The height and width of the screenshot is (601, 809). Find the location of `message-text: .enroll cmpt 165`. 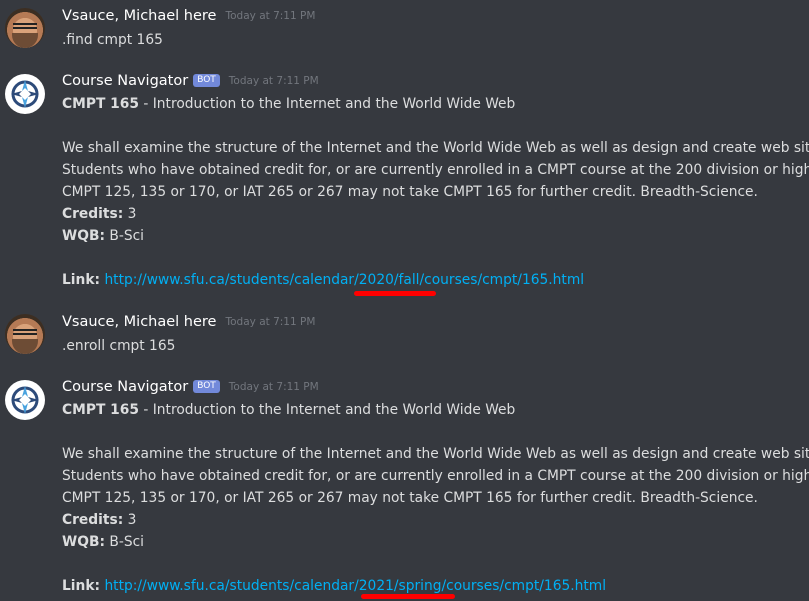

message-text: .enroll cmpt 165 is located at coordinates (119, 346).